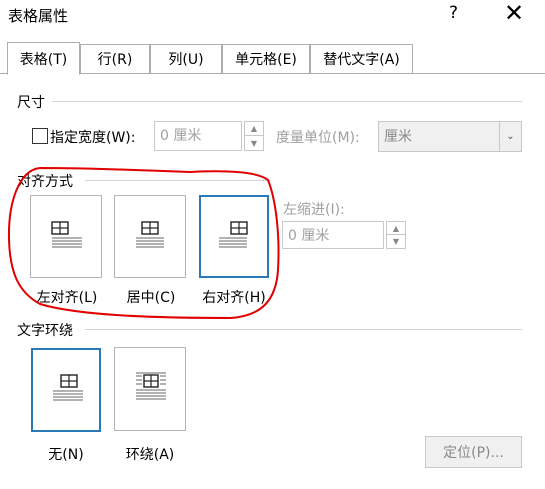  I want to click on wrap-none-option, so click(66, 390).